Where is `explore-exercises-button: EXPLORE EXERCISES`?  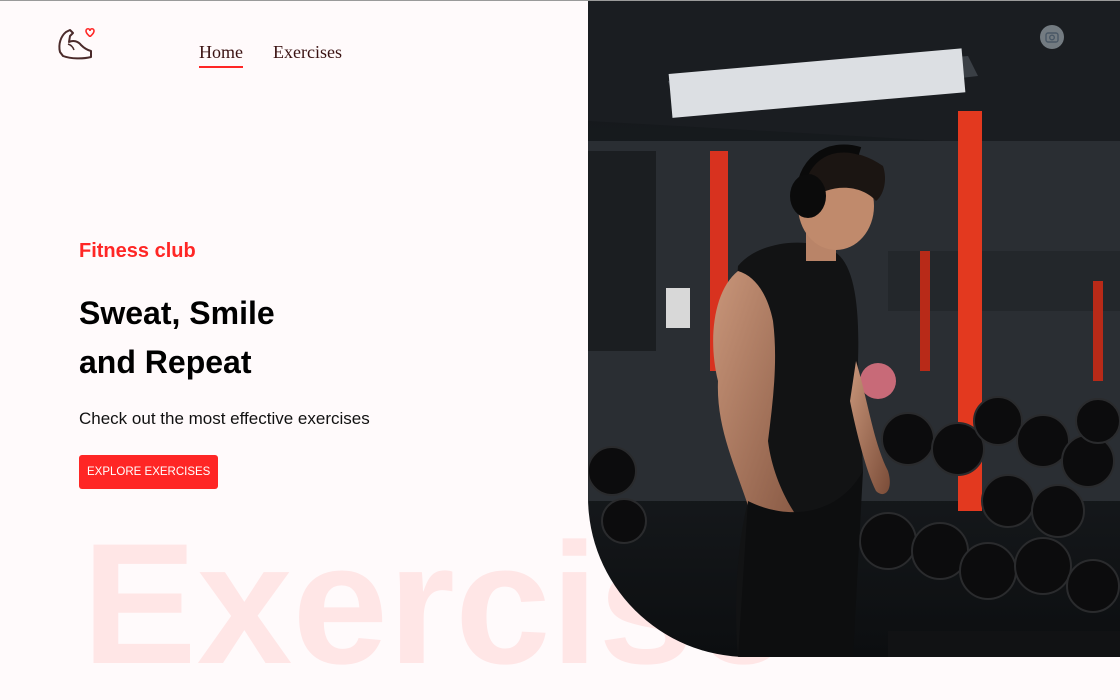 explore-exercises-button: EXPLORE EXERCISES is located at coordinates (149, 472).